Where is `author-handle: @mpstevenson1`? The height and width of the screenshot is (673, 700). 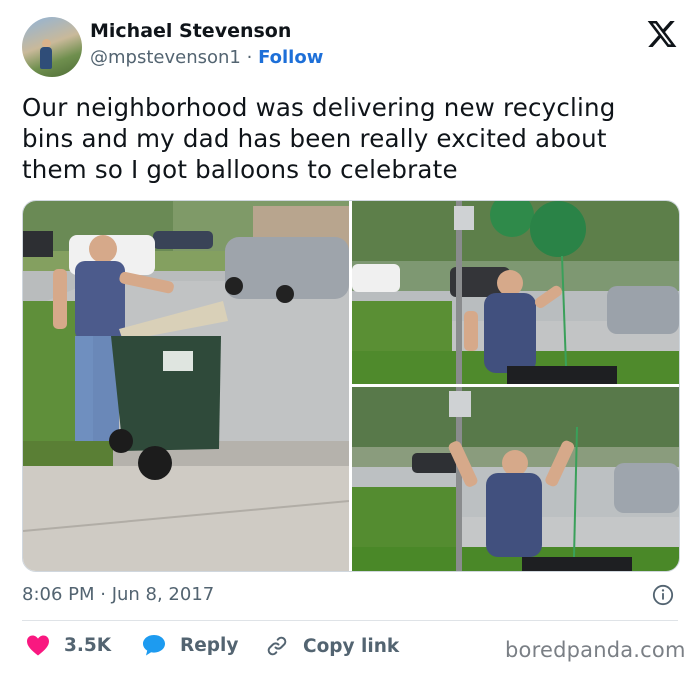
author-handle: @mpstevenson1 is located at coordinates (165, 57).